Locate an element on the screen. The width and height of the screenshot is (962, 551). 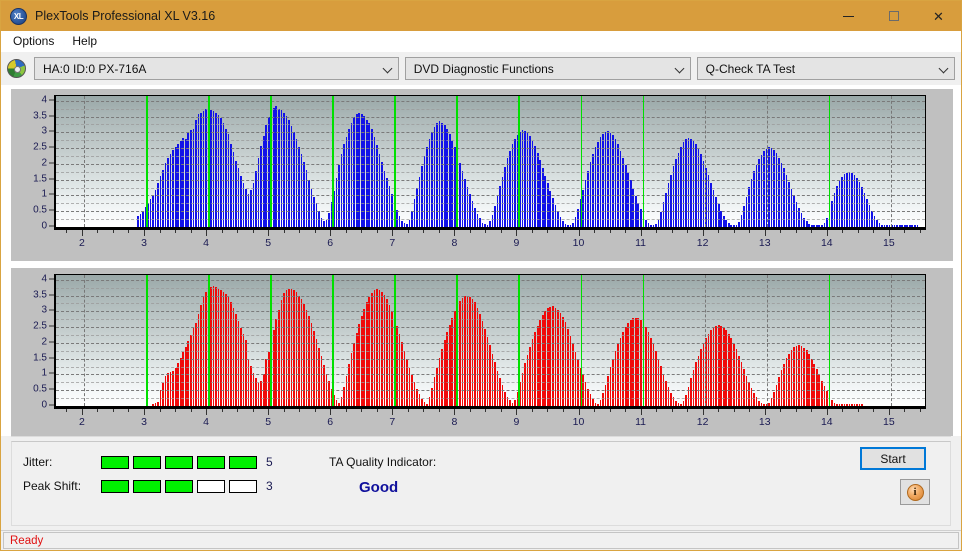
menu-item-options: Options is located at coordinates (35, 41).